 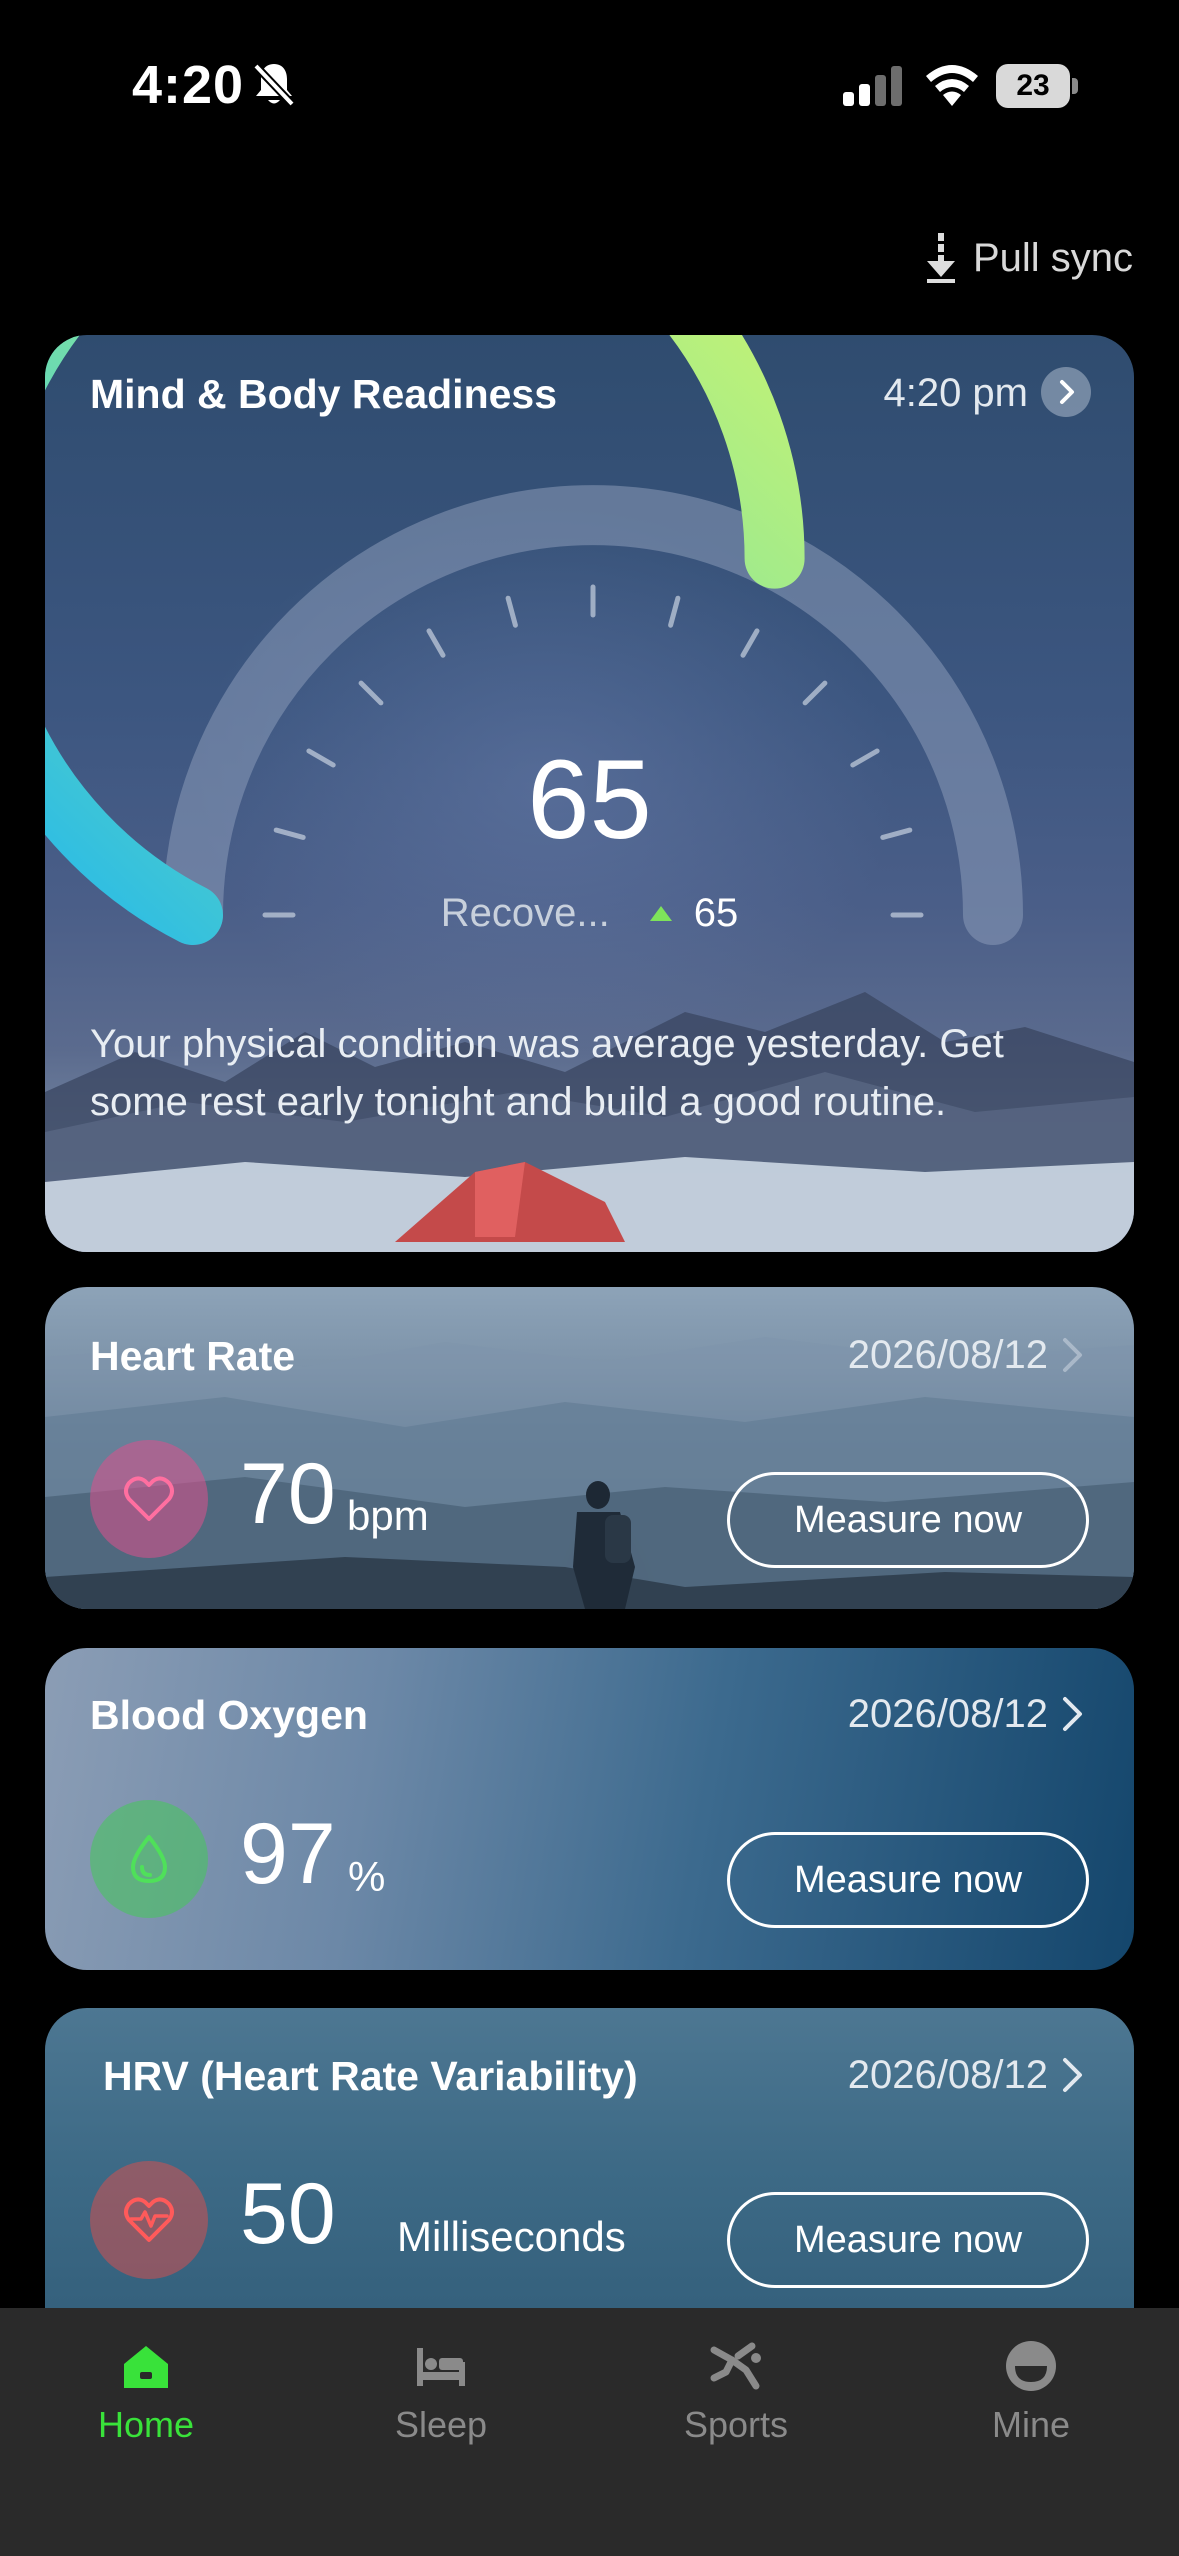 What do you see at coordinates (1075, 86) in the screenshot?
I see `battery-tip` at bounding box center [1075, 86].